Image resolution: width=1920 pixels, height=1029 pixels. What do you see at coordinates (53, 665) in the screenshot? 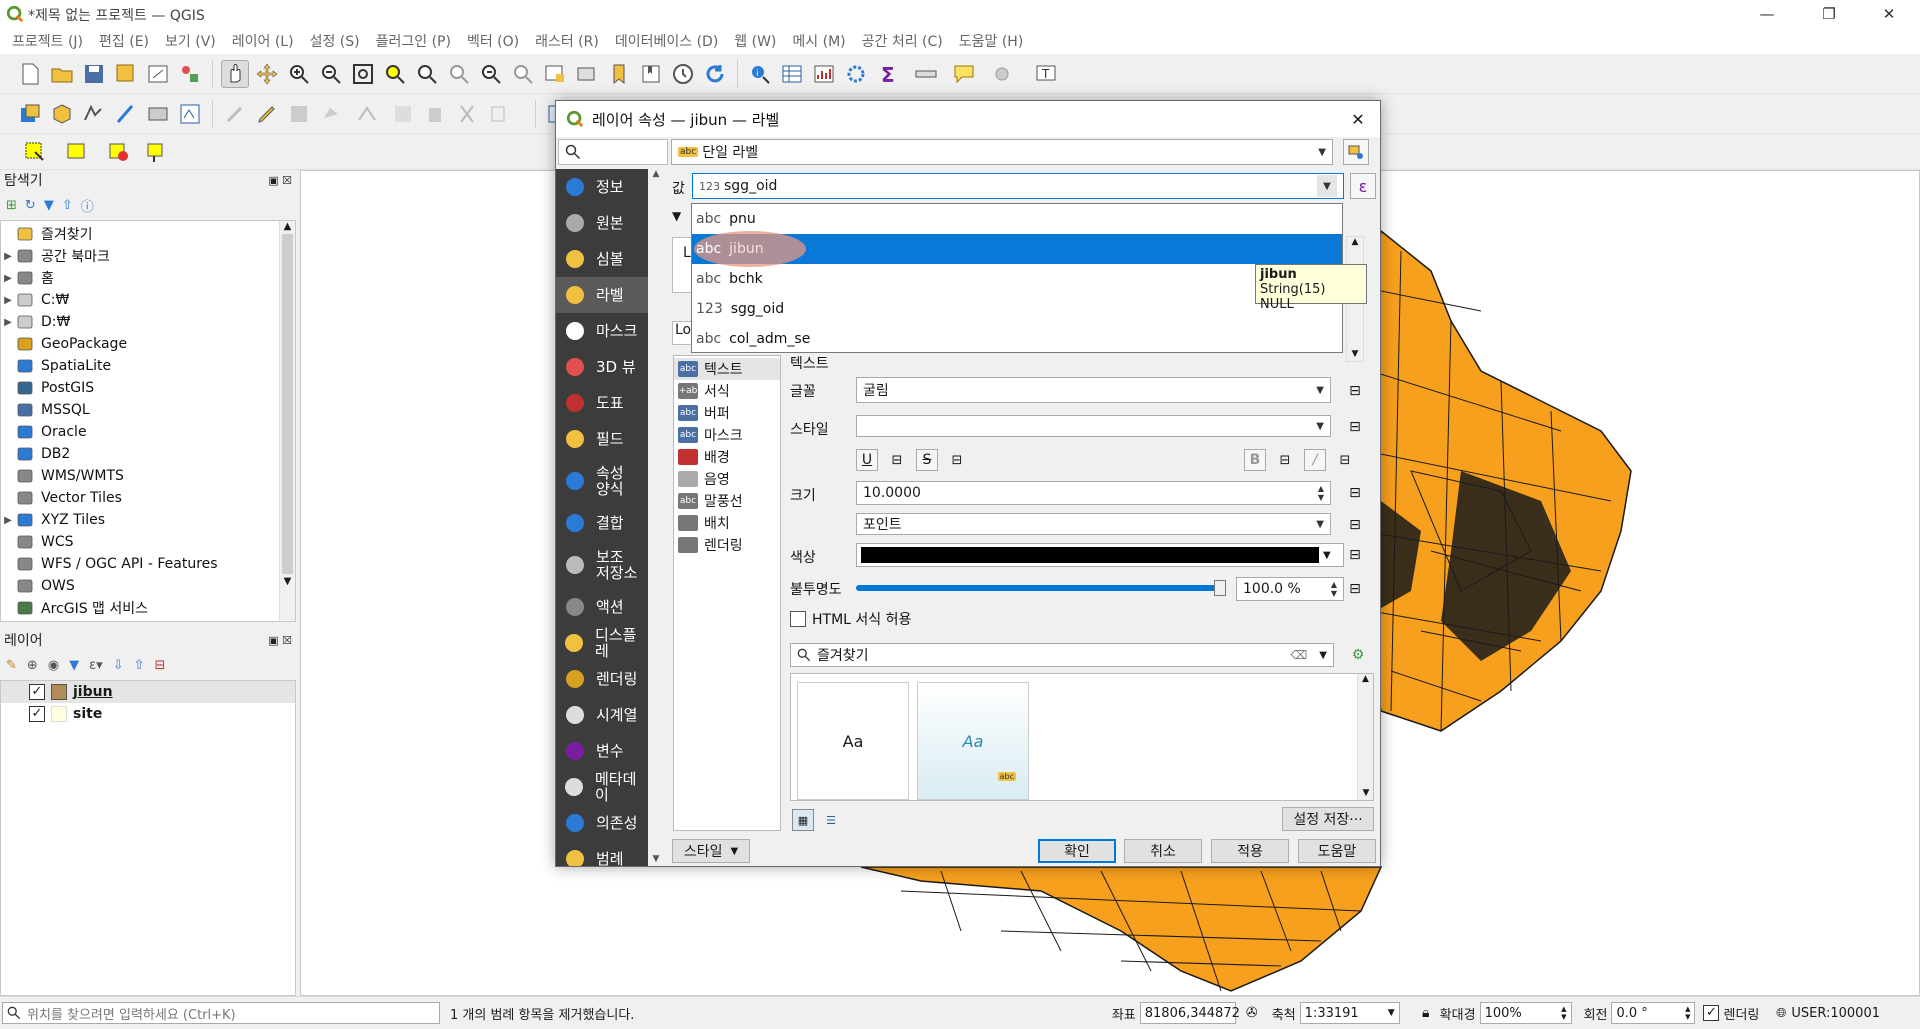
I see `manage-visibility-icon: ◉` at bounding box center [53, 665].